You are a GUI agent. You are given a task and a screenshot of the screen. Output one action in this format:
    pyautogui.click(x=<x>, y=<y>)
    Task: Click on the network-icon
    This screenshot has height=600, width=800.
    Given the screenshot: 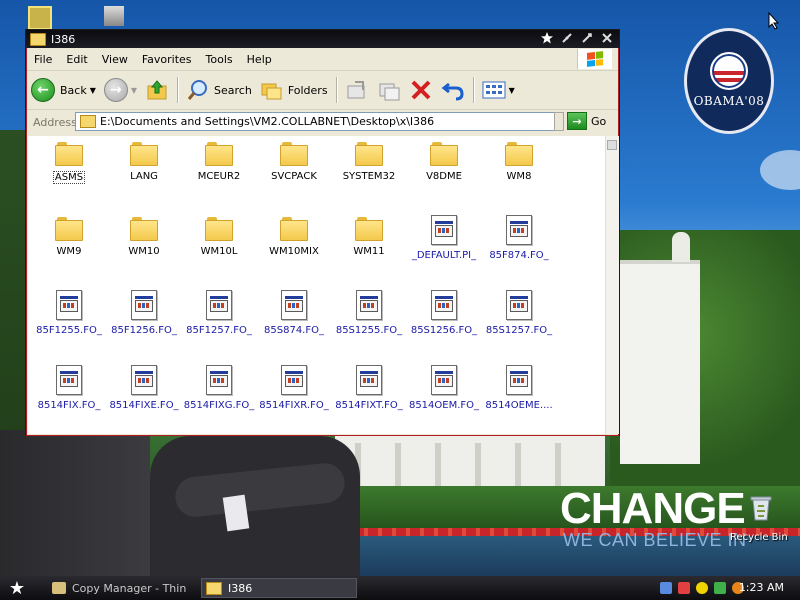 What is the action you would take?
    pyautogui.click(x=666, y=588)
    